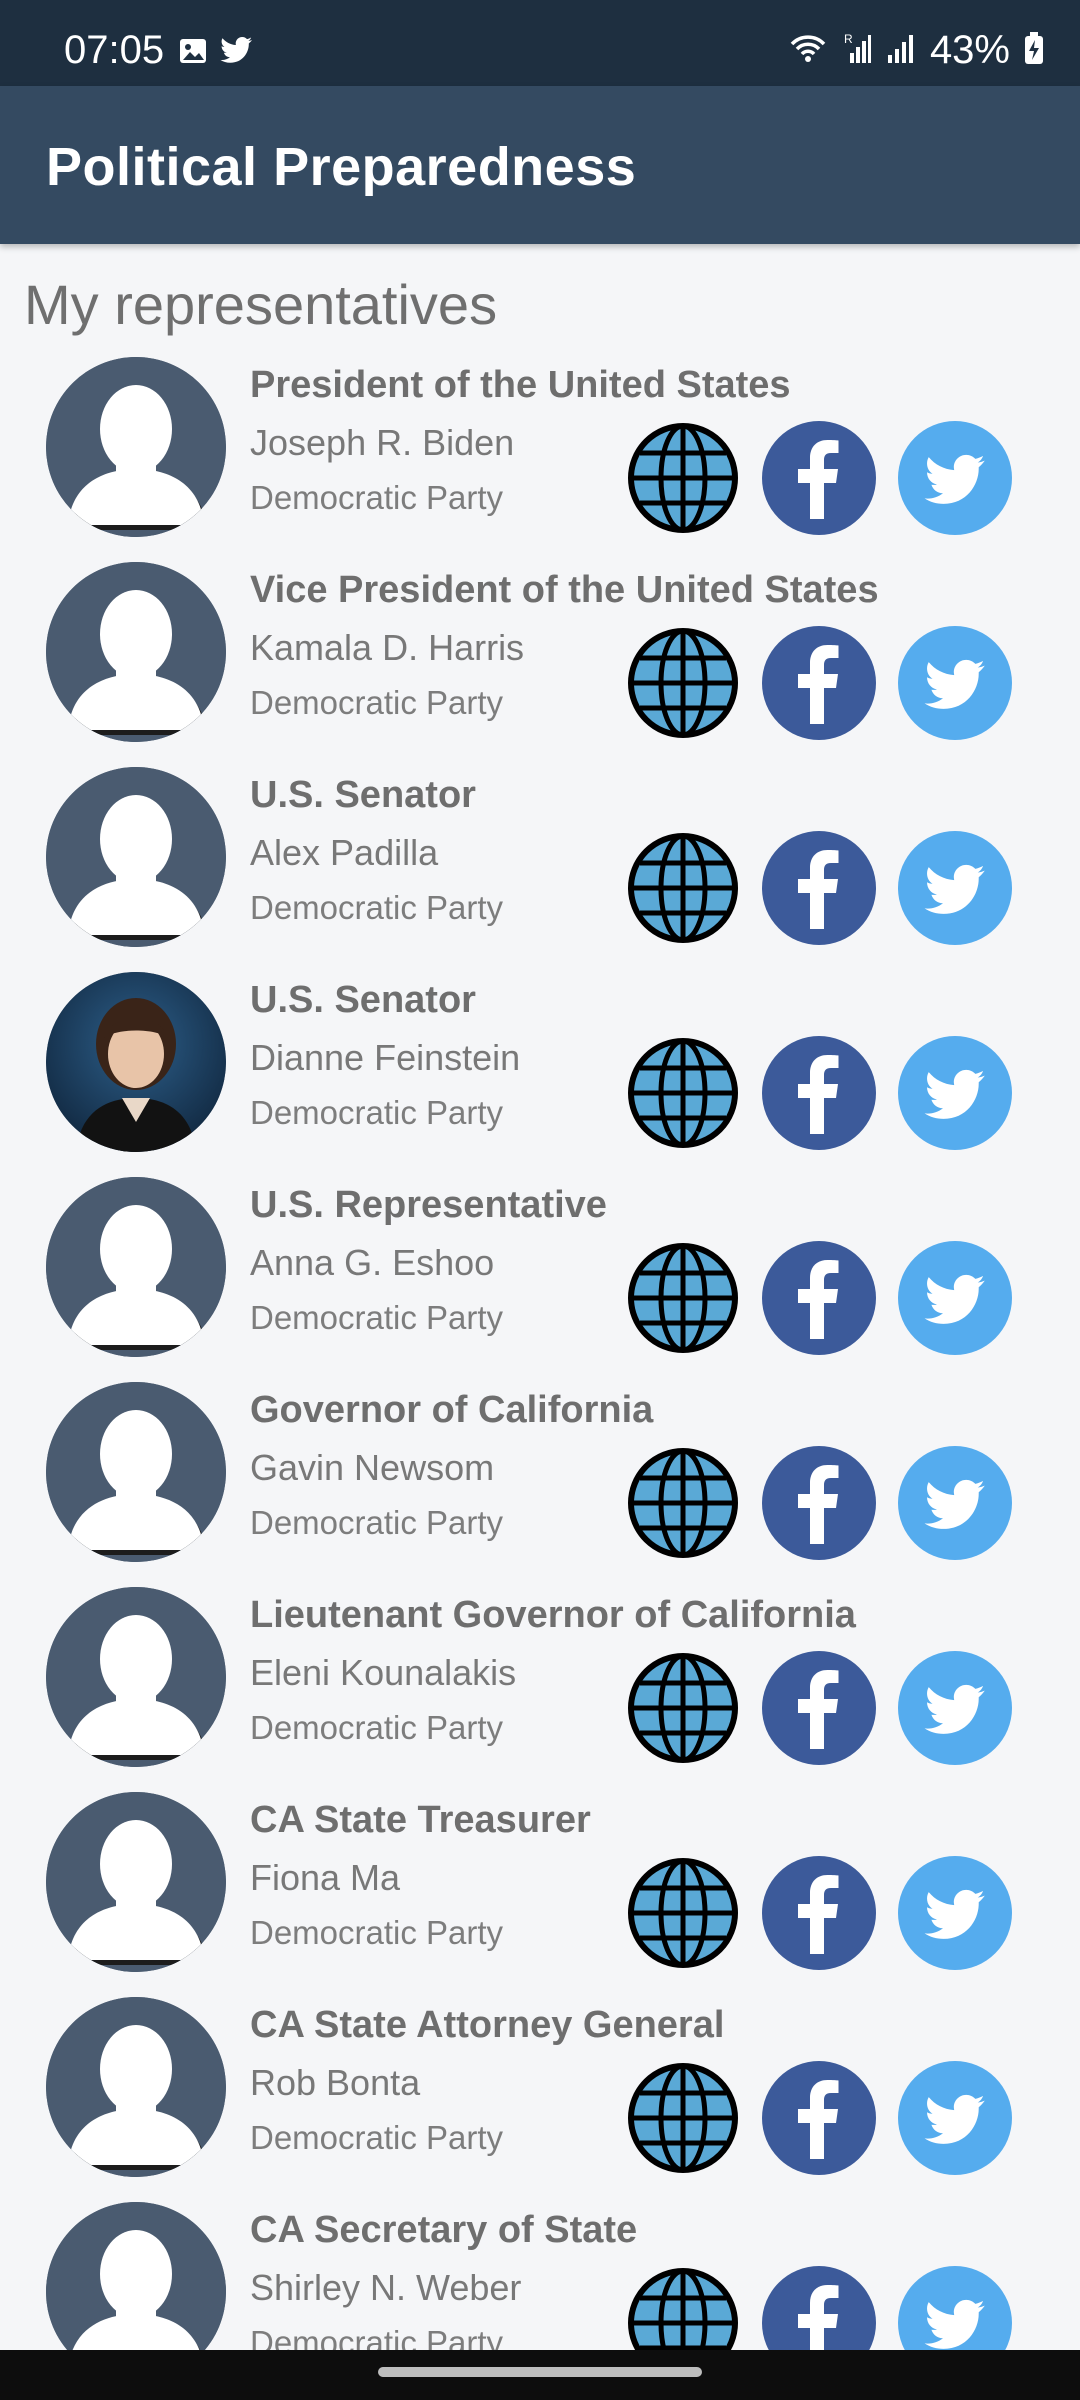 Image resolution: width=1080 pixels, height=2400 pixels. Describe the element at coordinates (1034, 50) in the screenshot. I see `battery-charging-icon` at that location.